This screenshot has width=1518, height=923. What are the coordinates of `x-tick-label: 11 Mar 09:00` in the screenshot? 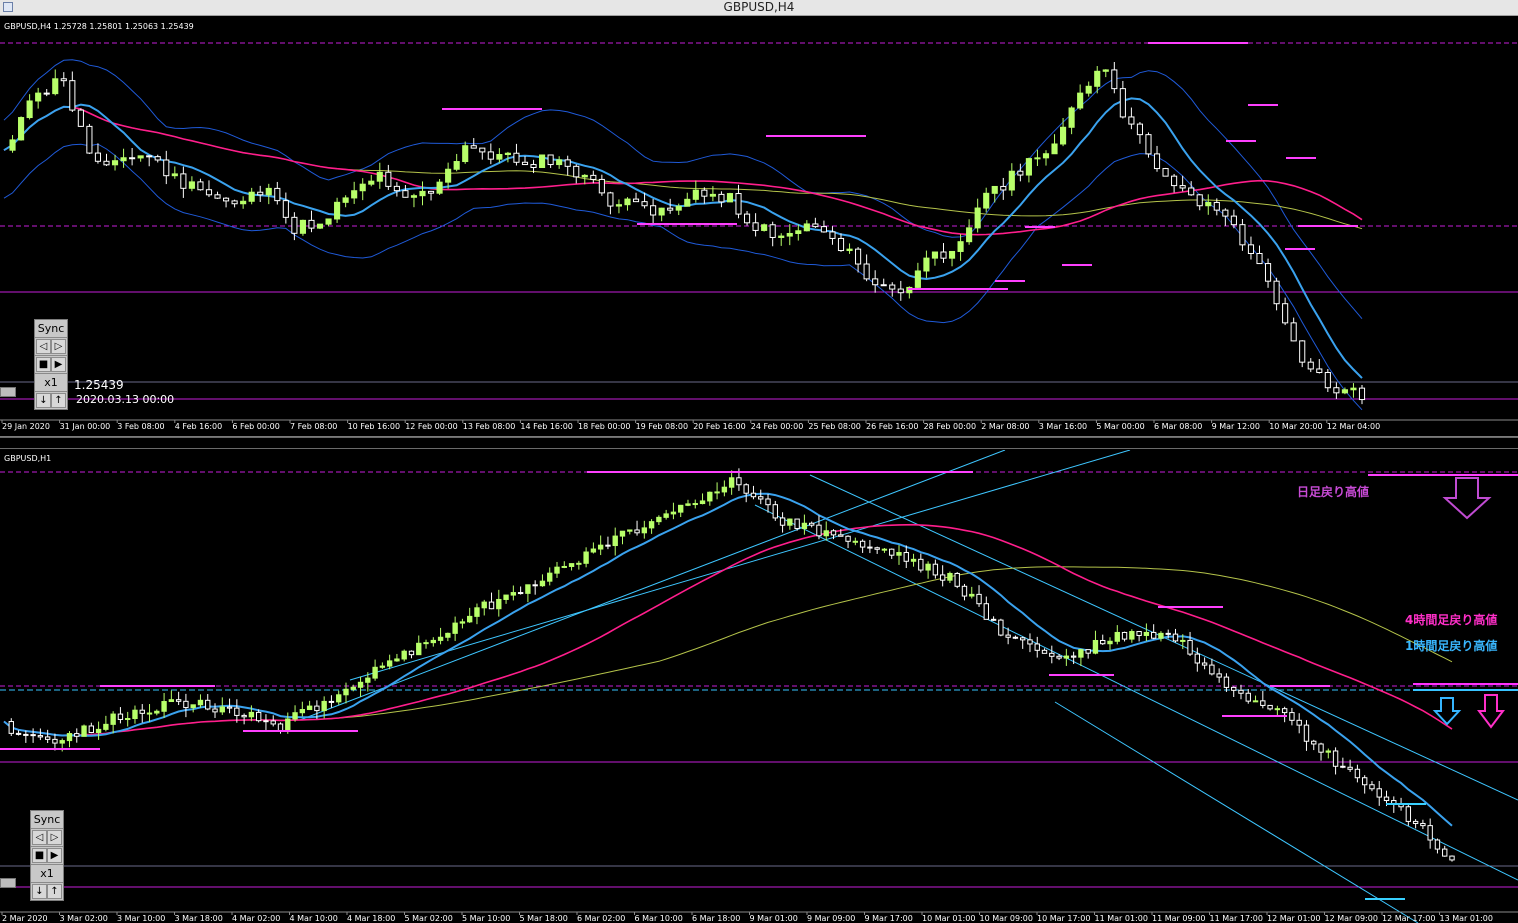 It's located at (1178, 918).